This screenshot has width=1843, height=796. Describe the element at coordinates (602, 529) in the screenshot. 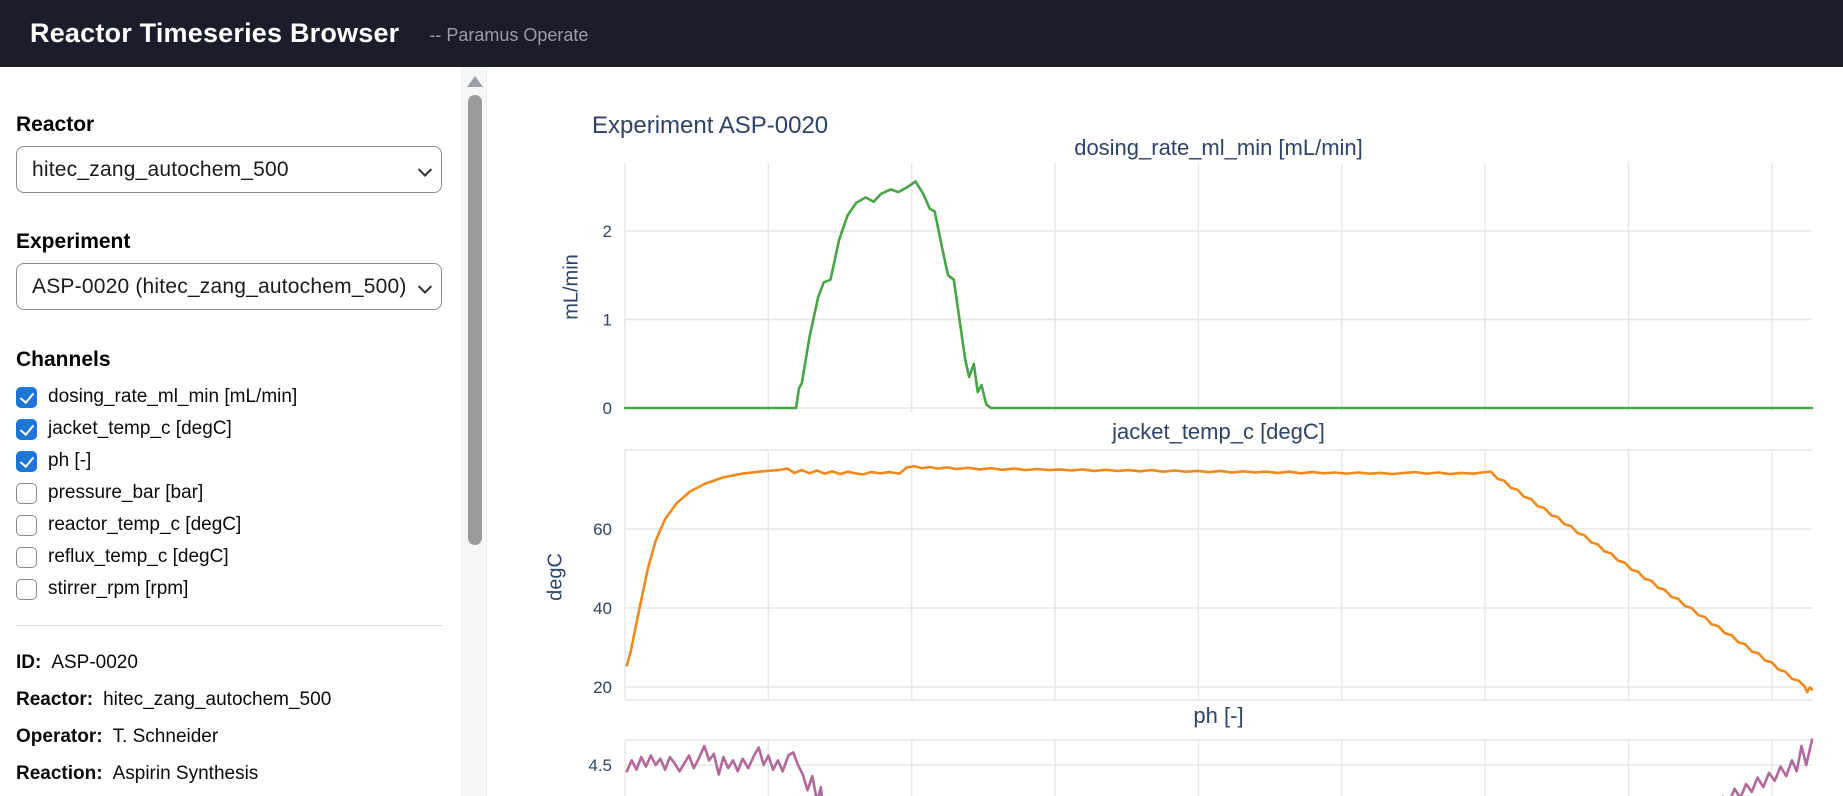

I see `y-tick-label: 60` at that location.